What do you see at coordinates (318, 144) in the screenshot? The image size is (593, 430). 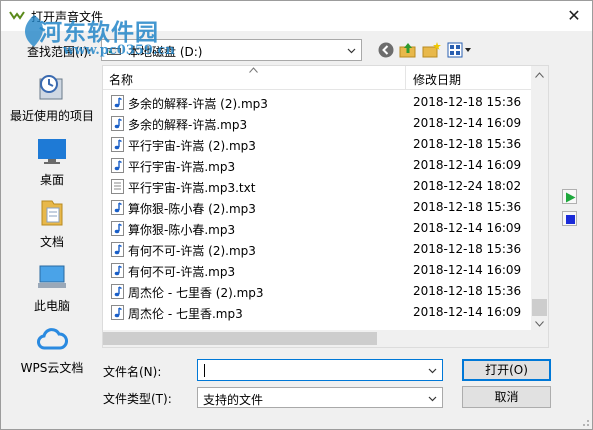 I see `file-row: 平行宇宙-许嵩 (2).mp3 2018-12-18 15:36` at bounding box center [318, 144].